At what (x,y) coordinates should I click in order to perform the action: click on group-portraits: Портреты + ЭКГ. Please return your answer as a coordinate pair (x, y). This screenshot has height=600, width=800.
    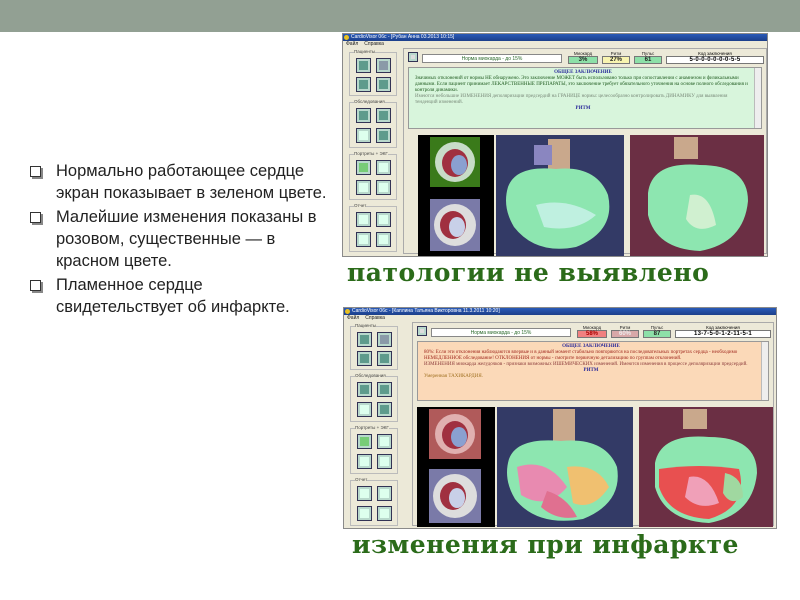
    Looking at the image, I should click on (374, 449).